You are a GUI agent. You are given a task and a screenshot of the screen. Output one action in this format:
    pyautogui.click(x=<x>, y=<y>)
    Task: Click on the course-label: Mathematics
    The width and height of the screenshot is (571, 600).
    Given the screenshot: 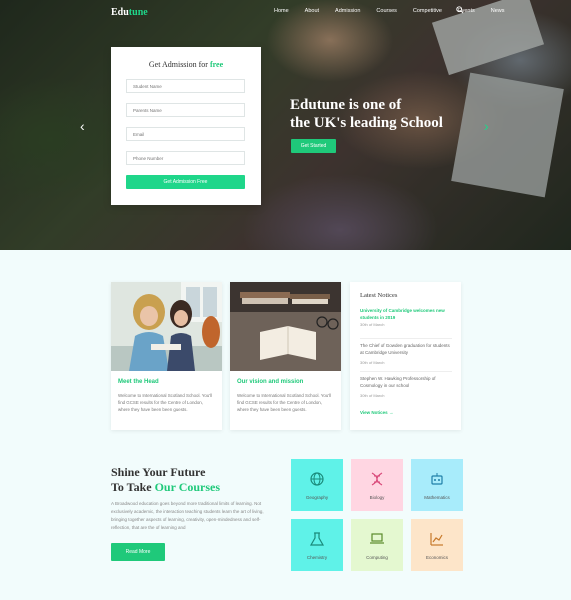 What is the action you would take?
    pyautogui.click(x=437, y=497)
    